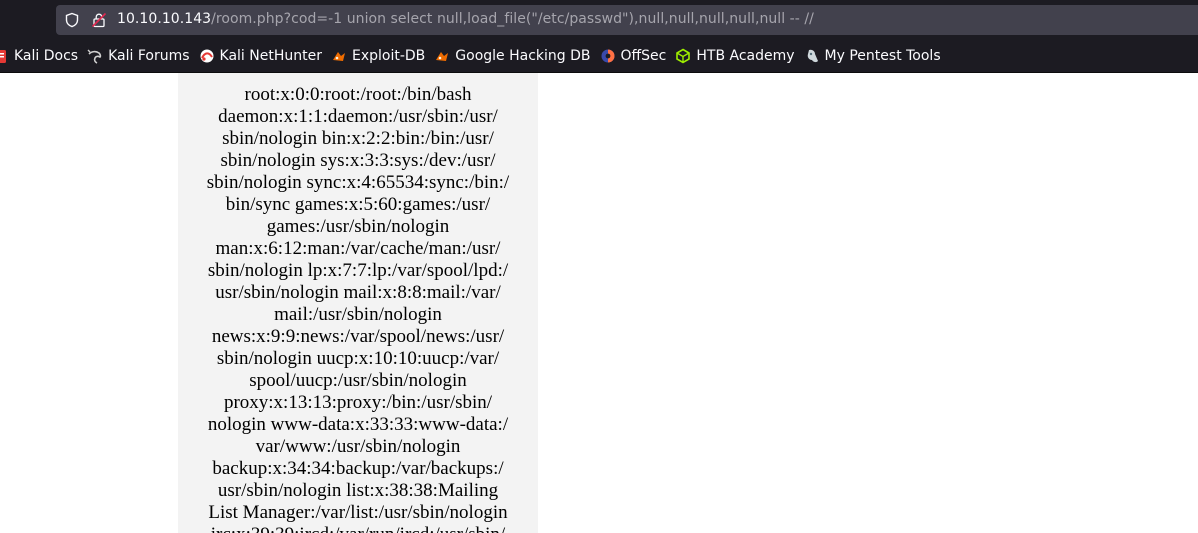 Image resolution: width=1198 pixels, height=533 pixels. I want to click on bookmark-kali-forums: Kali Forums, so click(138, 56).